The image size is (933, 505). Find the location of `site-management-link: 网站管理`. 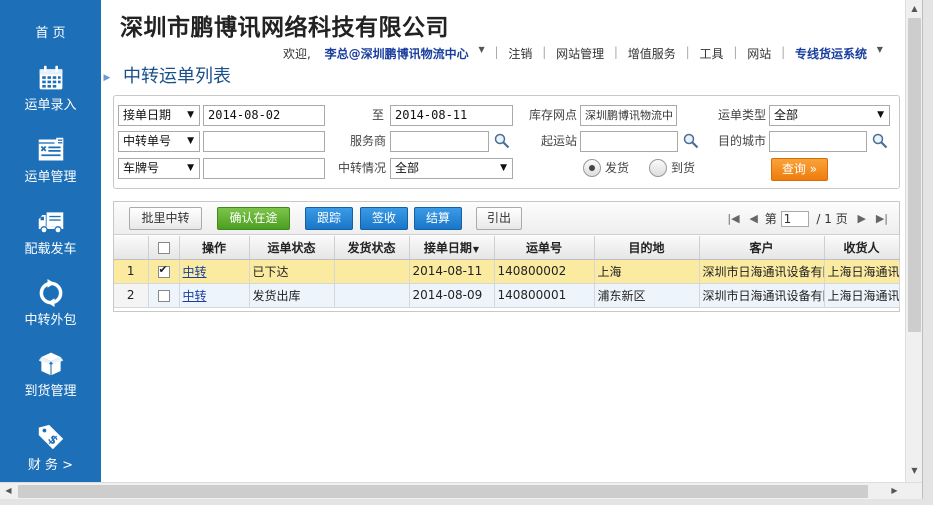

site-management-link: 网站管理 is located at coordinates (580, 53).